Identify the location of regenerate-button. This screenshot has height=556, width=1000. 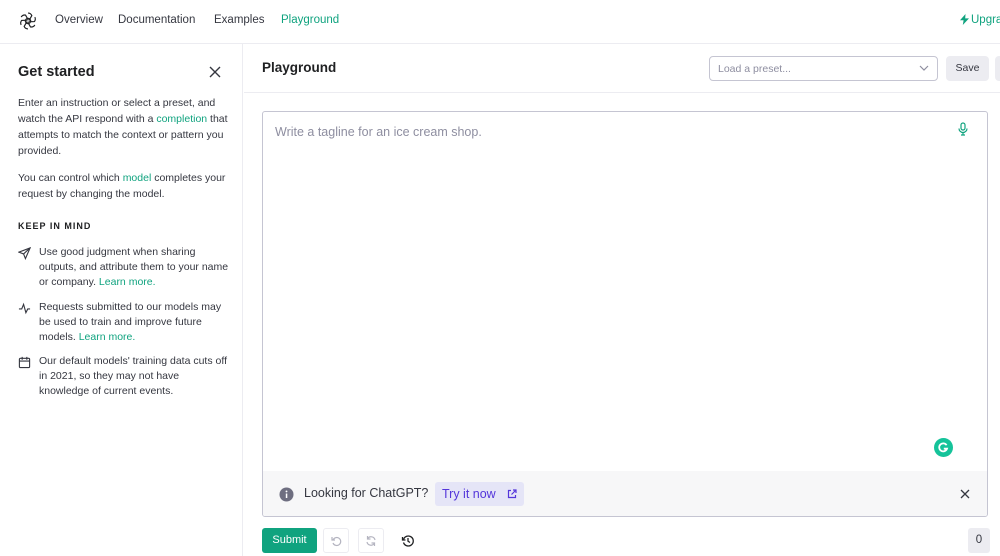
(371, 540).